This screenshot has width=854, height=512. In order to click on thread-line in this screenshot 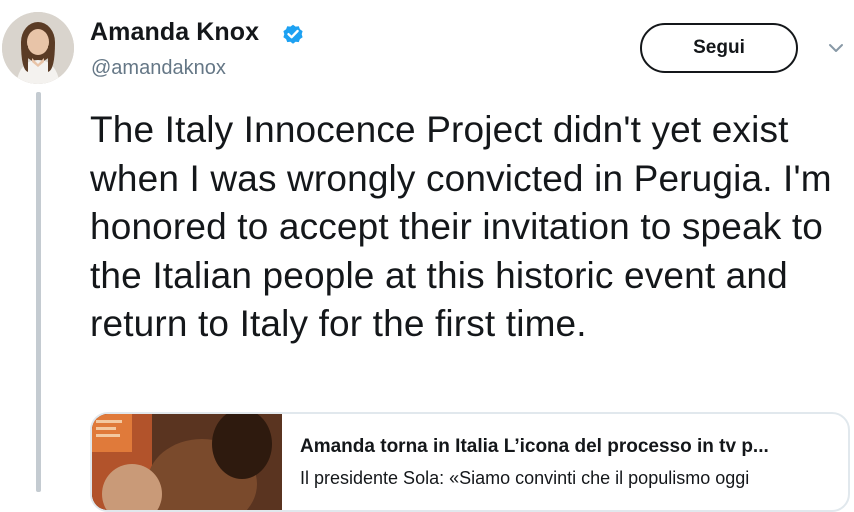, I will do `click(38, 292)`.